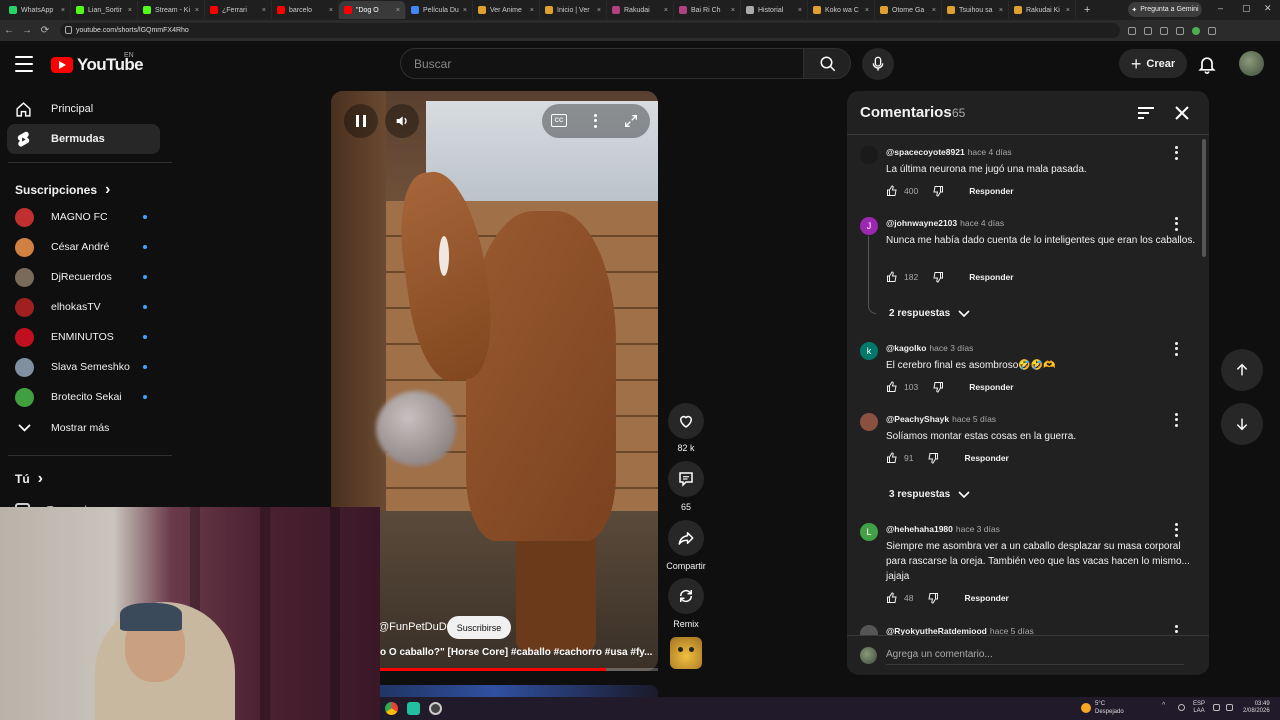  What do you see at coordinates (1181, 707) in the screenshot?
I see `mic-tray-icon` at bounding box center [1181, 707].